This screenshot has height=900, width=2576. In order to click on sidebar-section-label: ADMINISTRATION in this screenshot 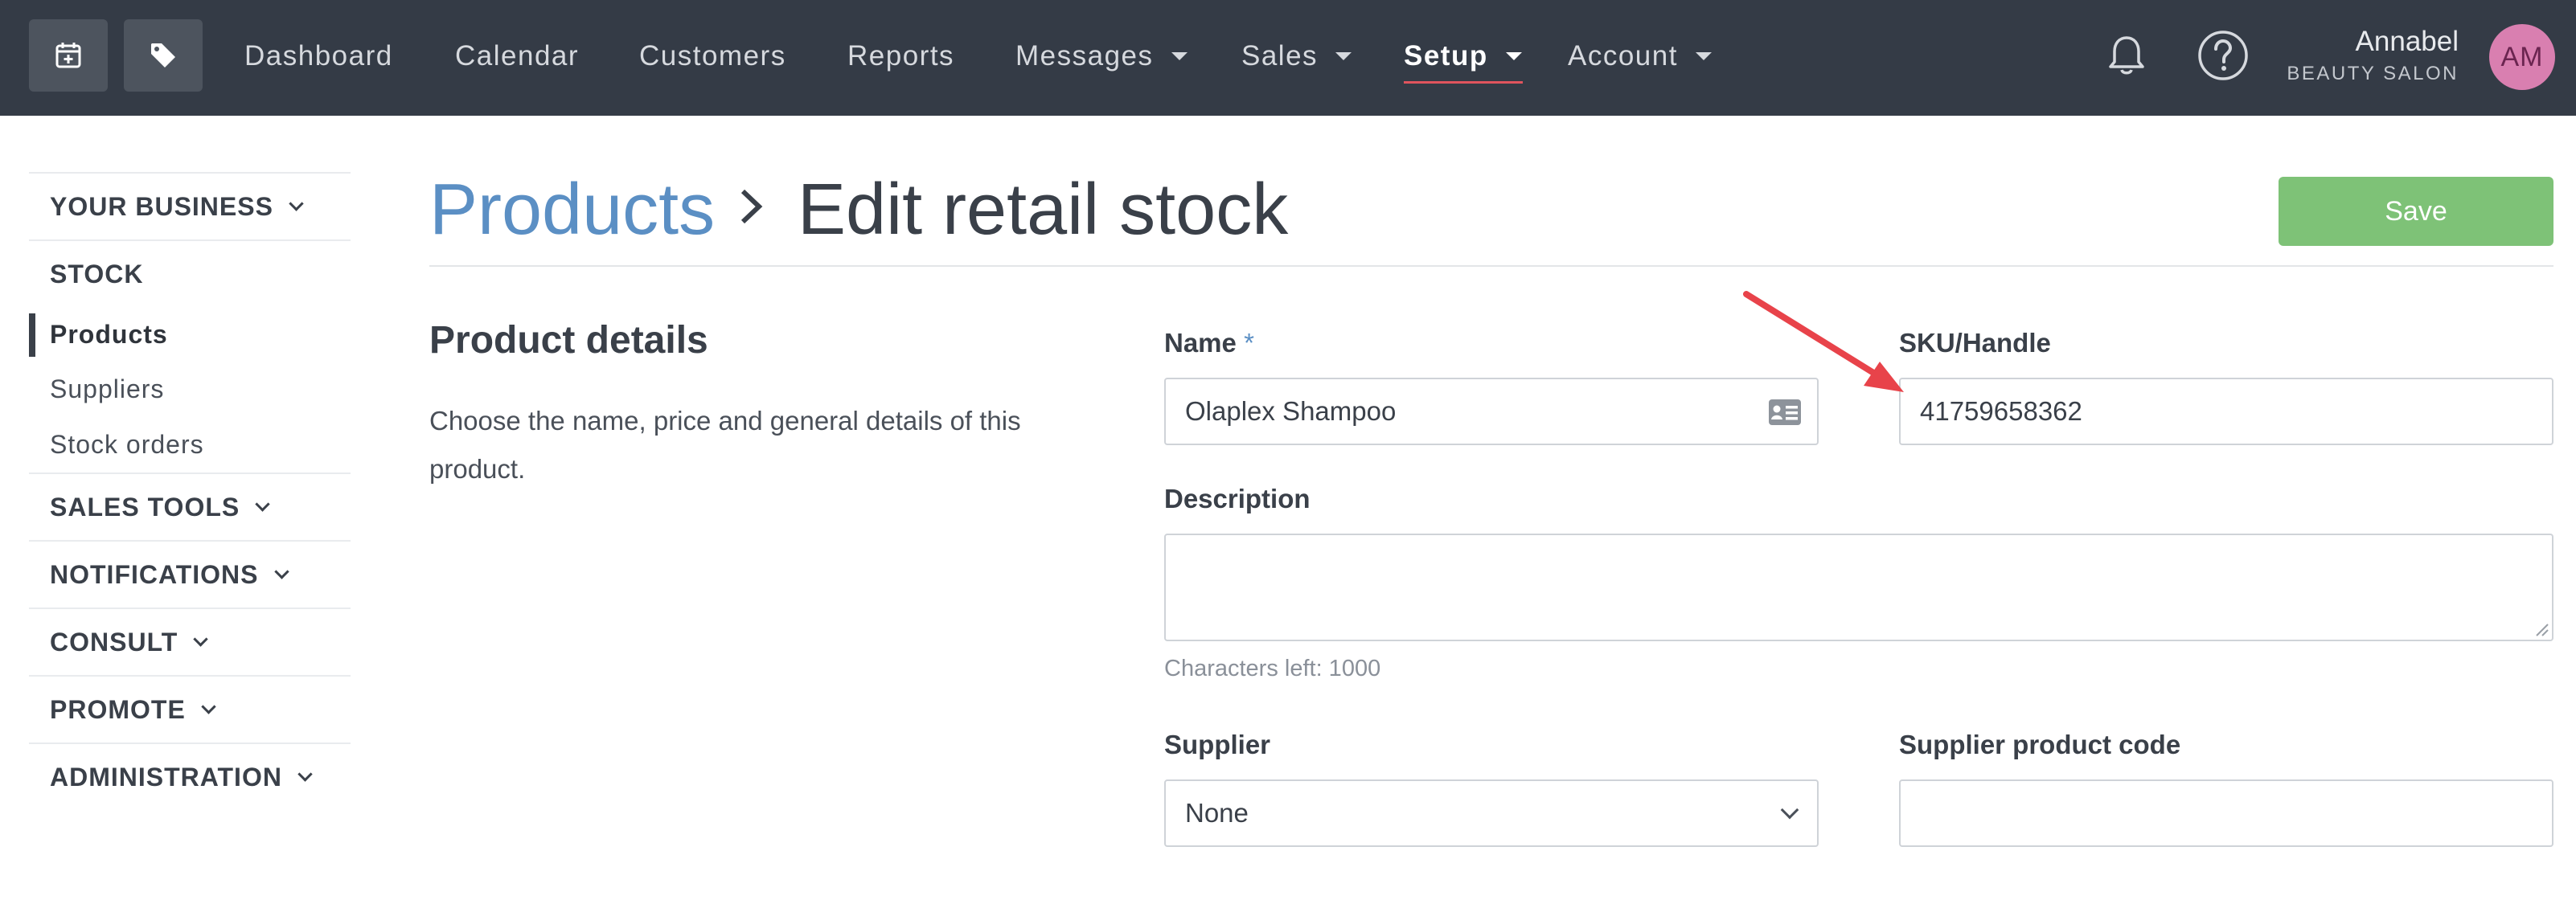, I will do `click(166, 777)`.